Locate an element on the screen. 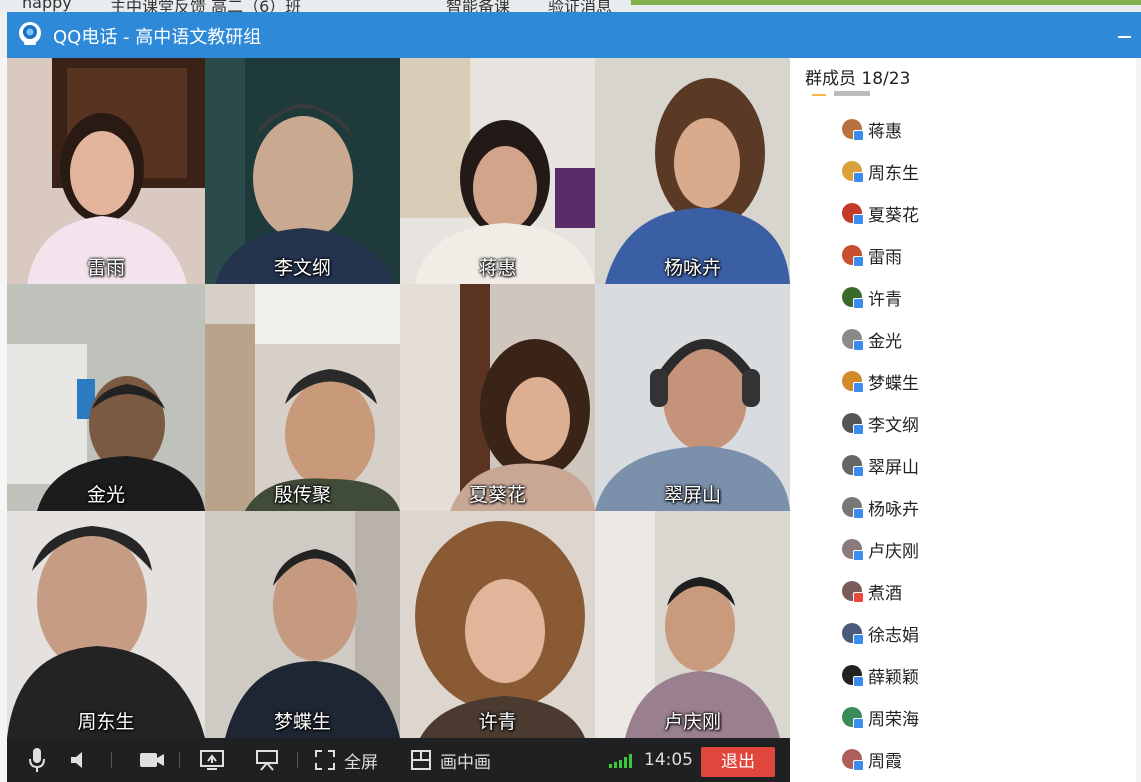  minimize-button is located at coordinates (1124, 37).